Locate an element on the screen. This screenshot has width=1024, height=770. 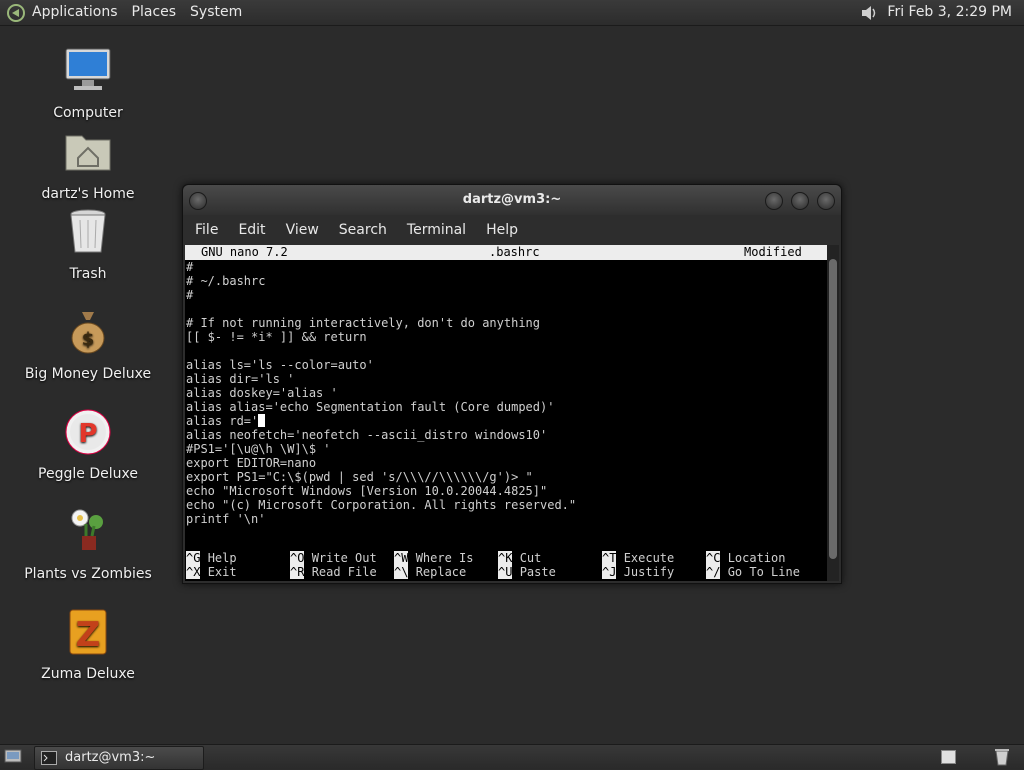
shortcut-key: ^G is located at coordinates (193, 558).